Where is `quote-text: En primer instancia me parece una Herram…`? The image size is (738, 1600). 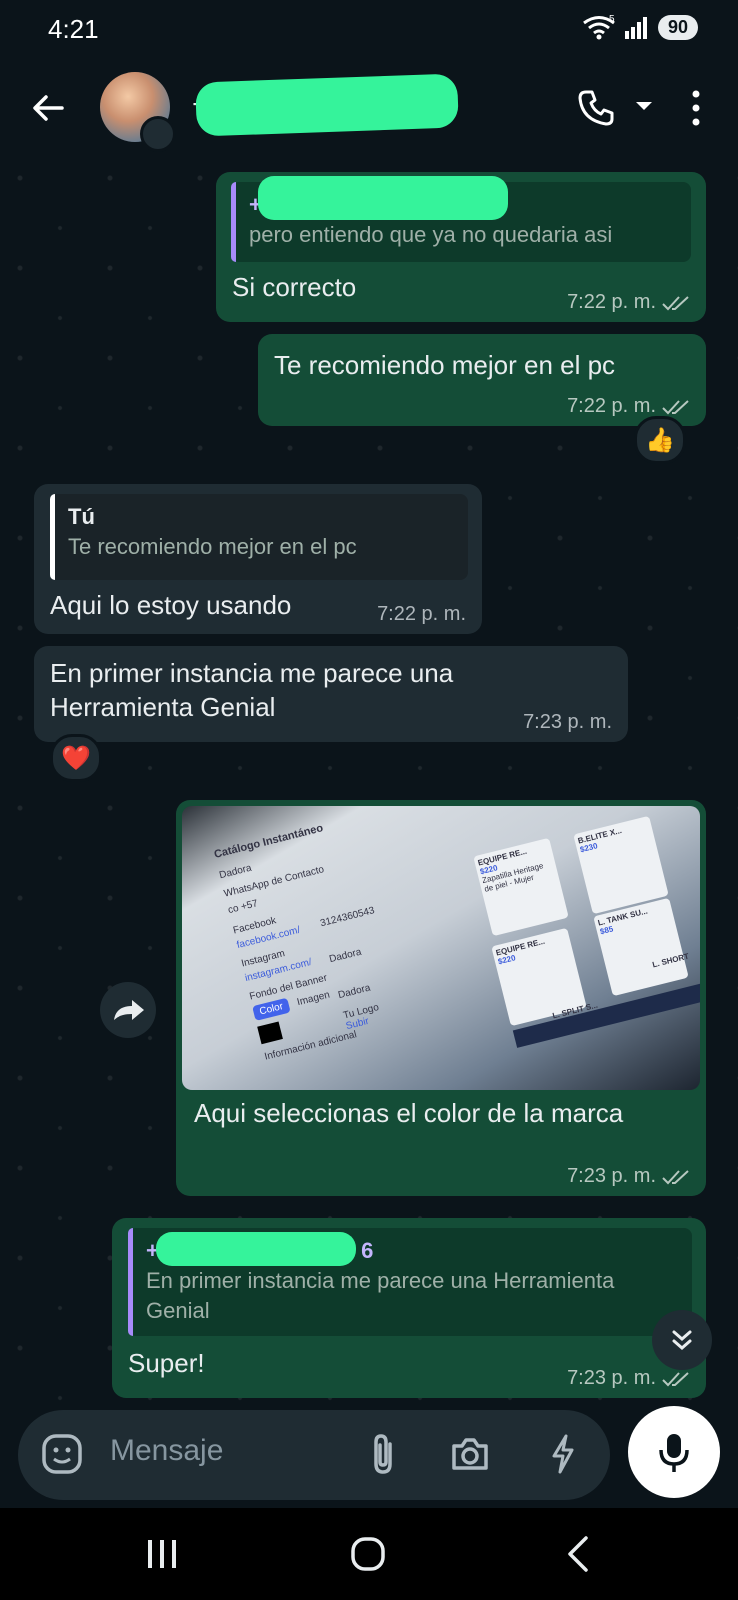 quote-text: En primer instancia me parece una Herram… is located at coordinates (380, 1295).